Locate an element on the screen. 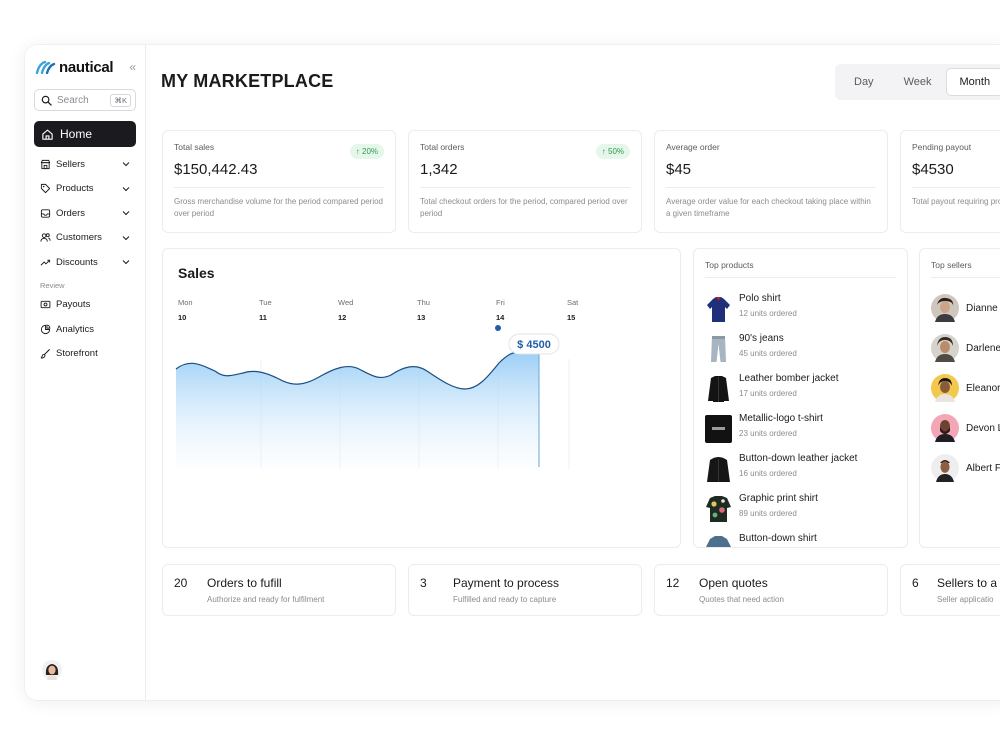  sidebar-item-sellers: Sellers is located at coordinates (85, 164).